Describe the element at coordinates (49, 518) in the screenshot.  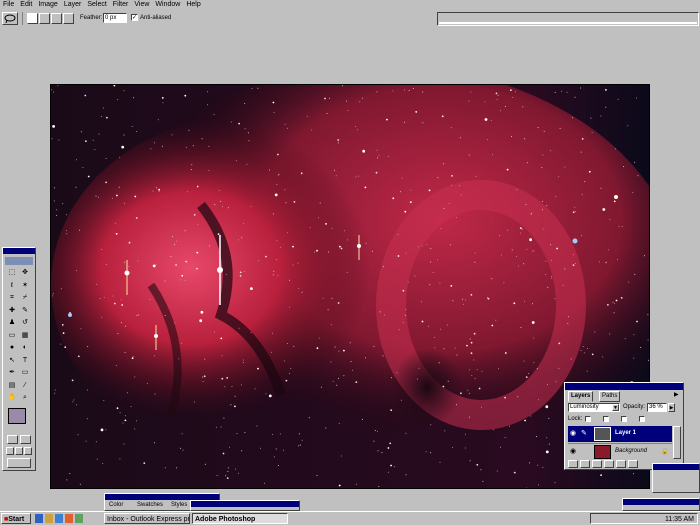
I see `outlook-icon` at that location.